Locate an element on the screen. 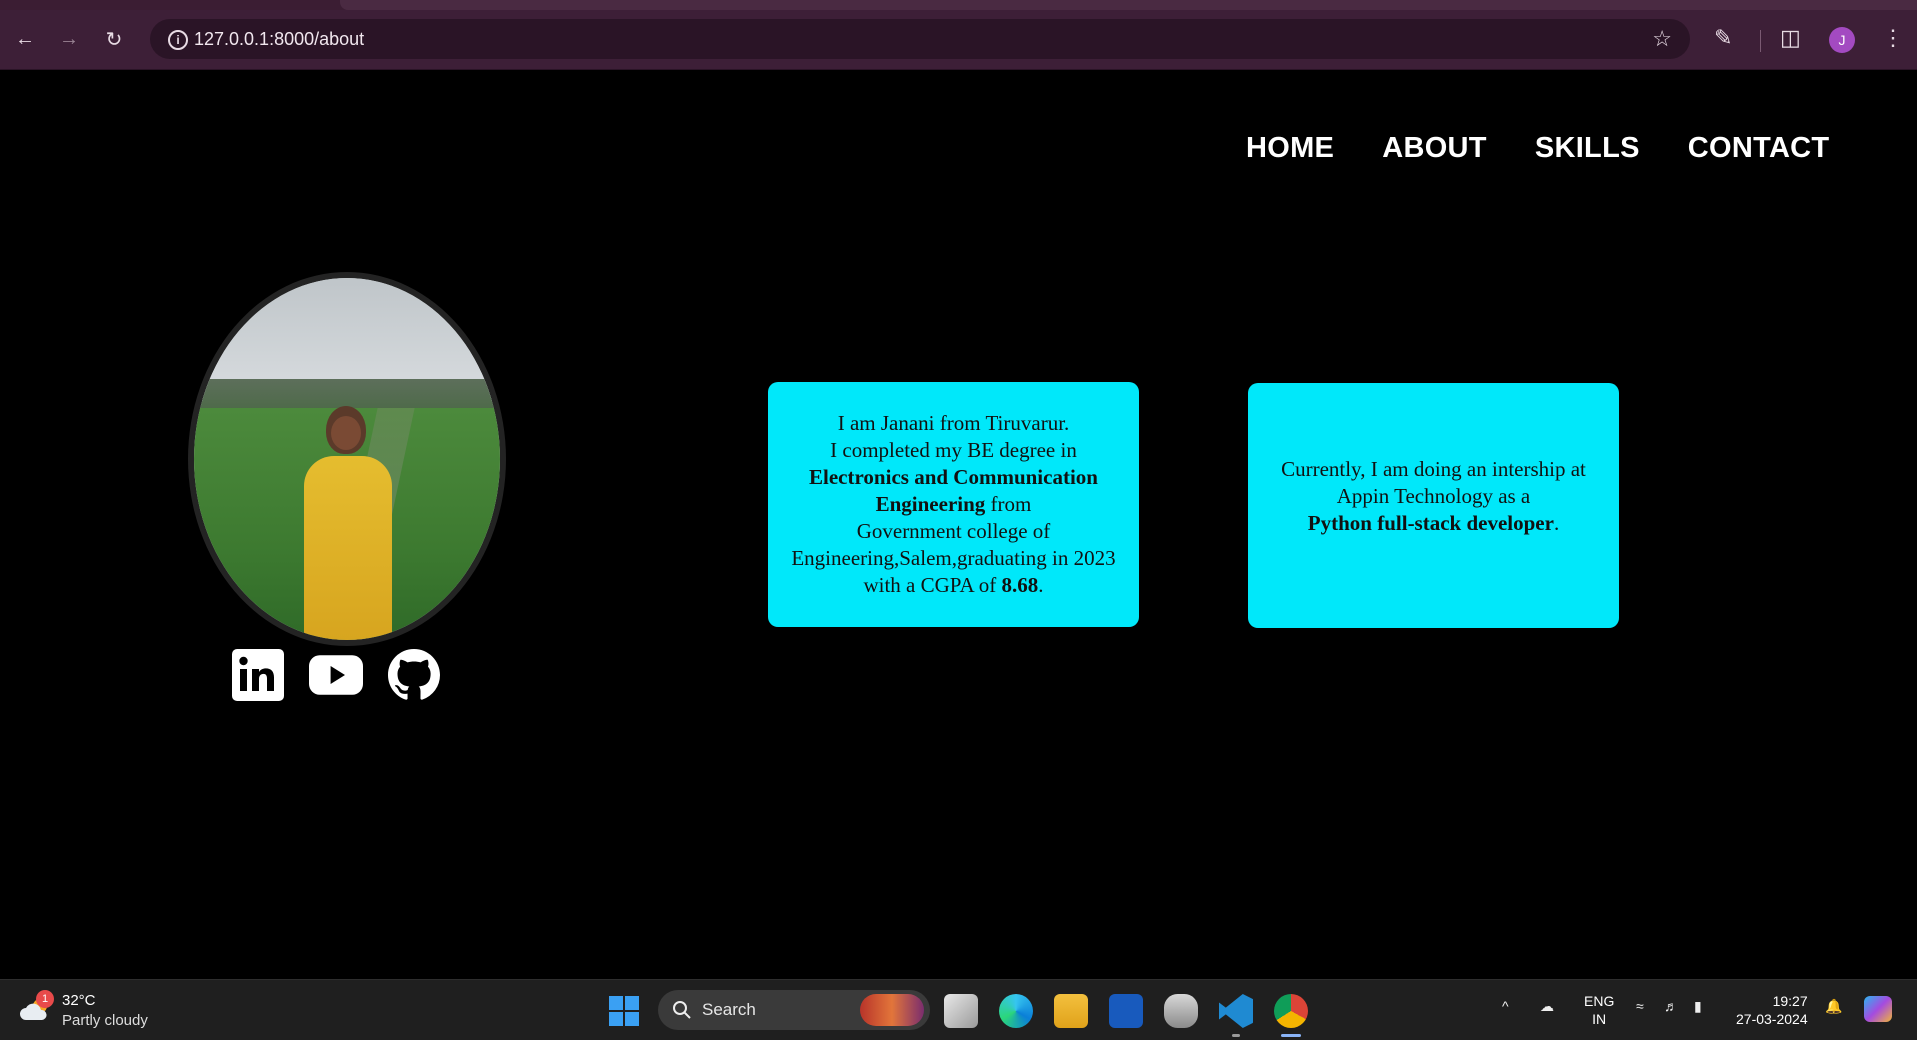  reload-icon: ↻ is located at coordinates (114, 39).